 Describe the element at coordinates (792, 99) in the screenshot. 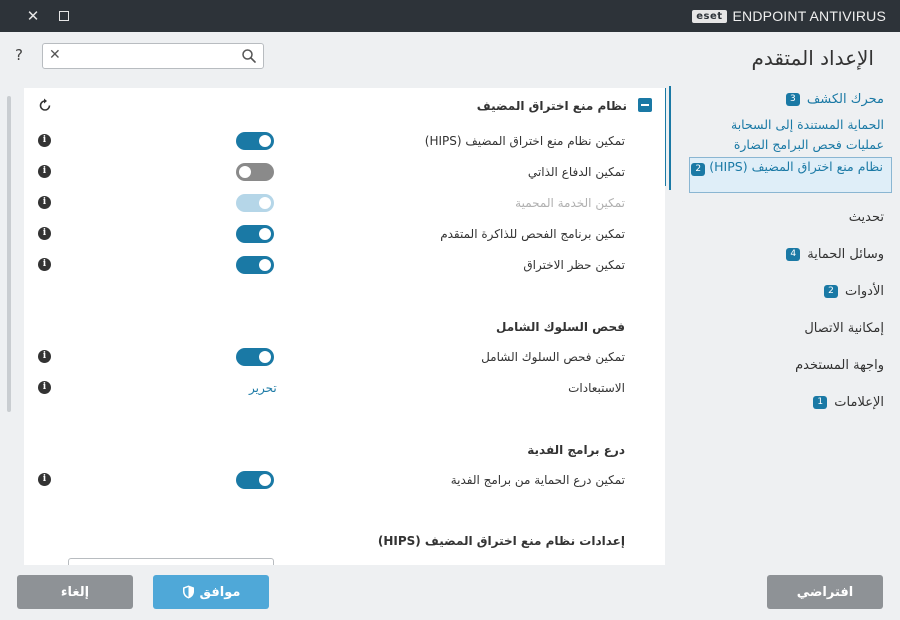

I see `count-badge: 3` at that location.